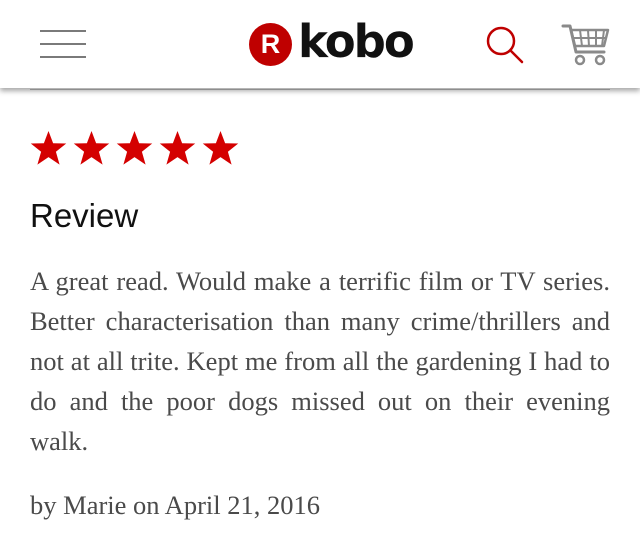 The height and width of the screenshot is (550, 640). I want to click on rakuten-badge-icon: R, so click(270, 44).